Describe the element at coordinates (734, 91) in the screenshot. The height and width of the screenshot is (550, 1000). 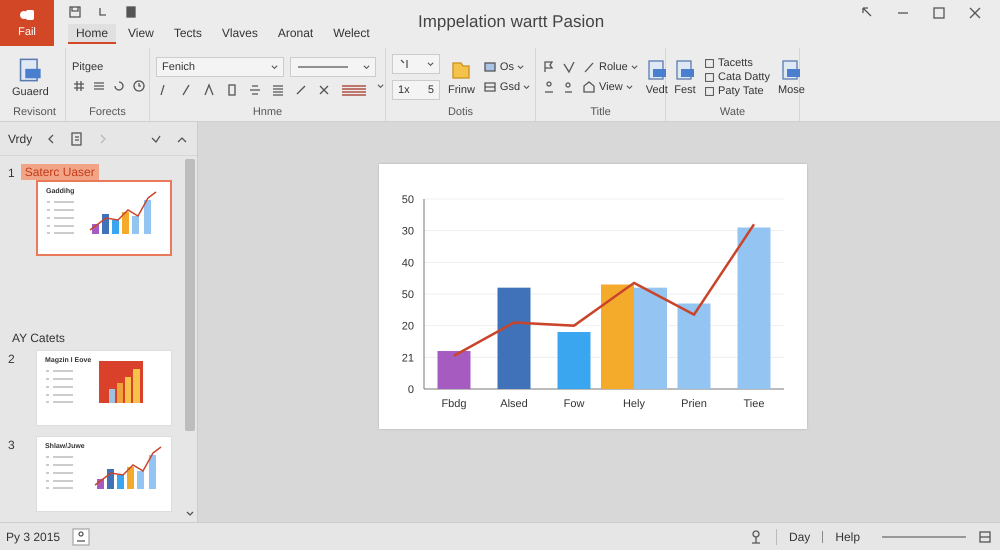
I see `wate-item: Paty Tate` at that location.